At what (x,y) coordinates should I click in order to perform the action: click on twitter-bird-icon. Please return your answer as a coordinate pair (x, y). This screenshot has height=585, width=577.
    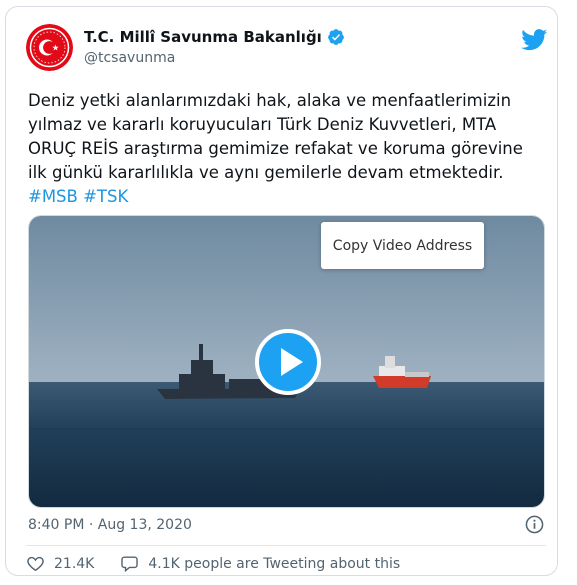
    Looking at the image, I should click on (534, 40).